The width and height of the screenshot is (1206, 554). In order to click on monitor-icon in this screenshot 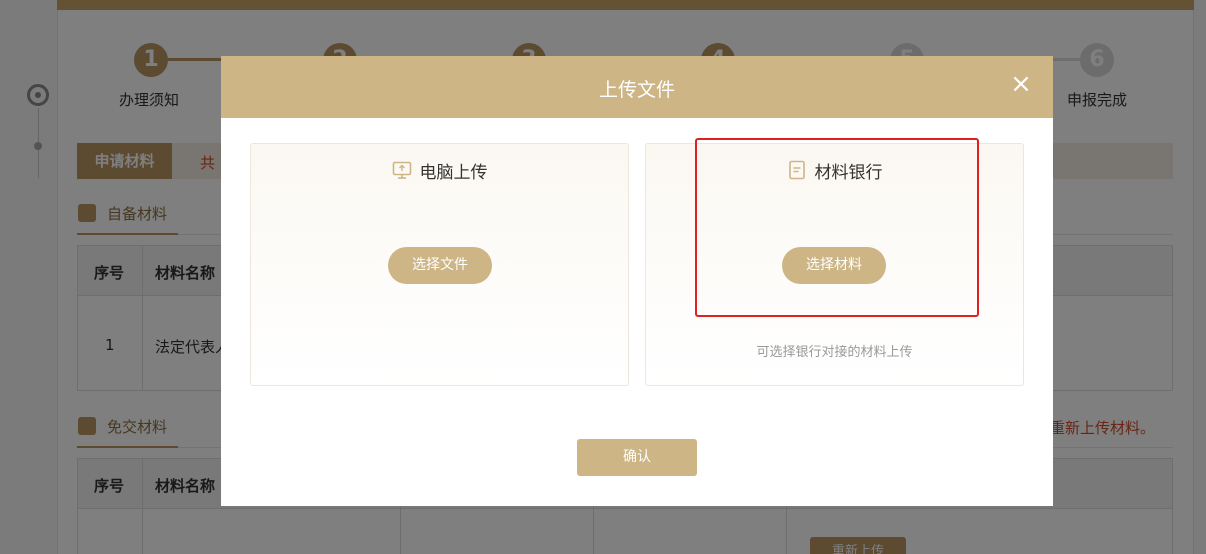, I will do `click(402, 170)`.